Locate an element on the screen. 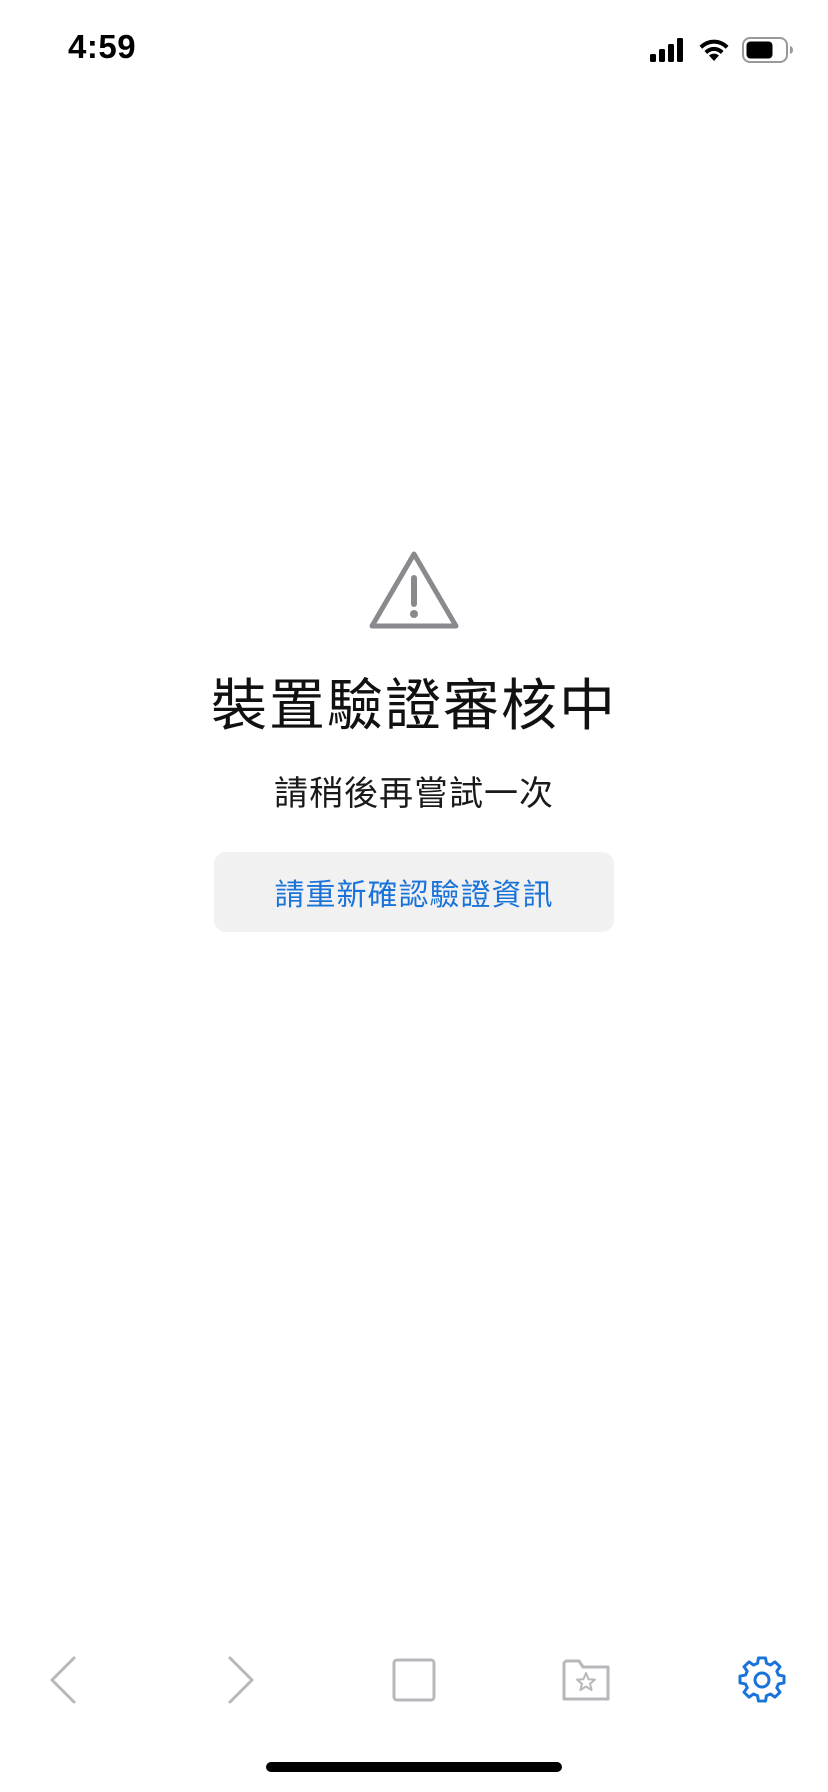 This screenshot has width=828, height=1792. back-chevron-icon is located at coordinates (63, 1680).